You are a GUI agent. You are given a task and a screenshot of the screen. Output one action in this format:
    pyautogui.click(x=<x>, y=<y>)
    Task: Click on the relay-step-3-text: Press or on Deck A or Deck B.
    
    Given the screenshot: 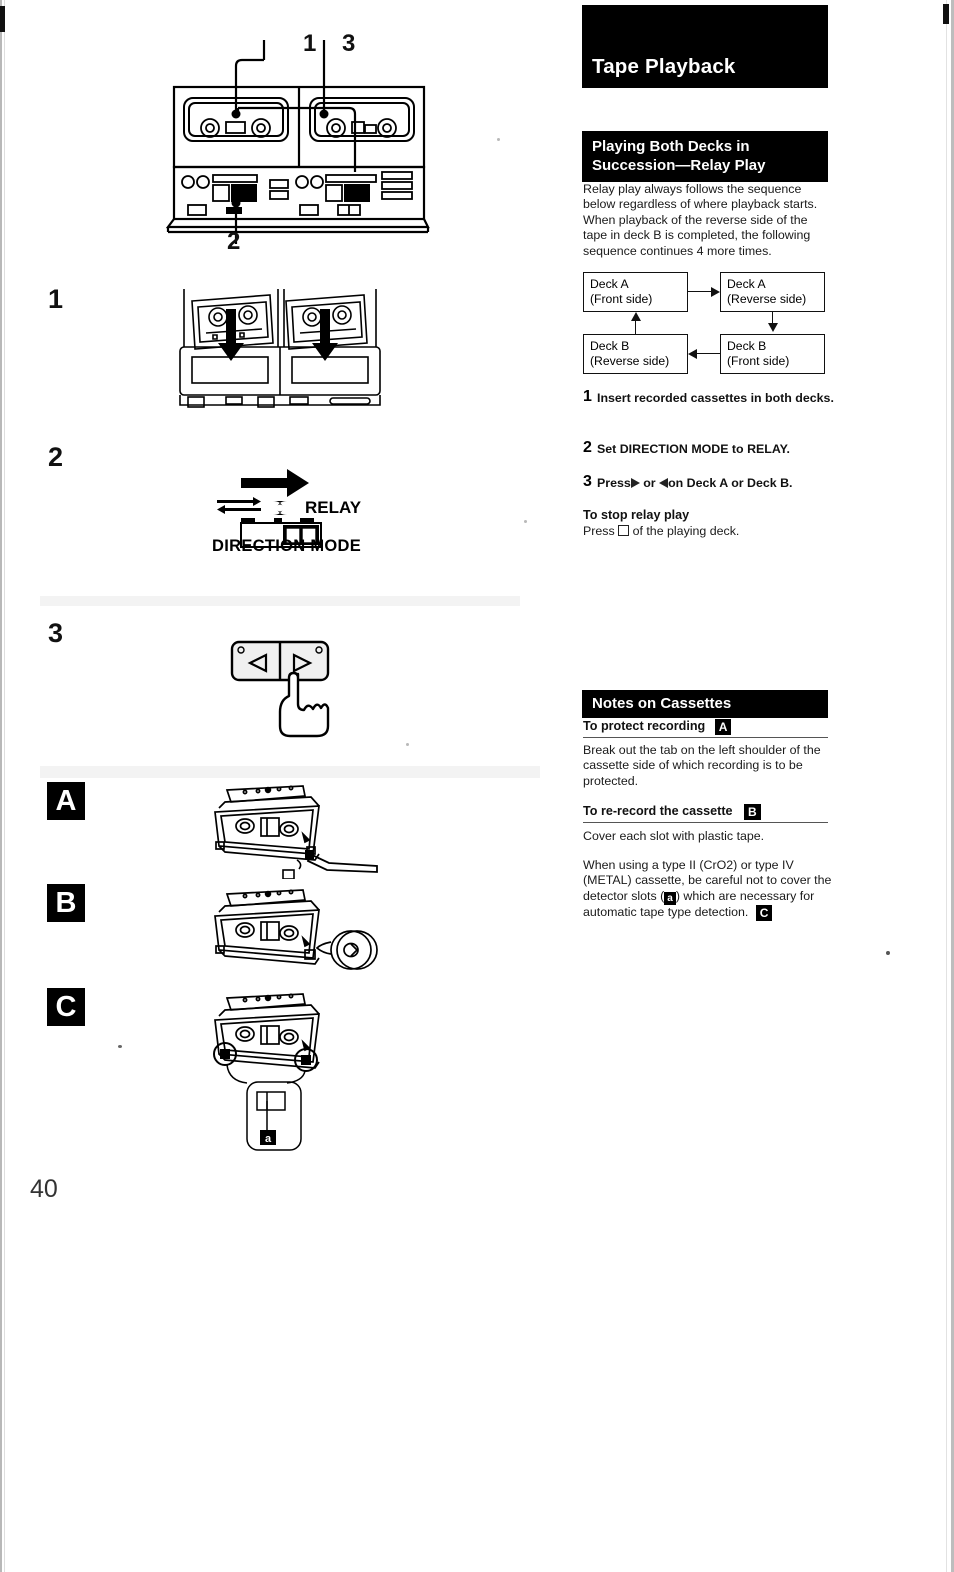 What is the action you would take?
    pyautogui.click(x=716, y=483)
    